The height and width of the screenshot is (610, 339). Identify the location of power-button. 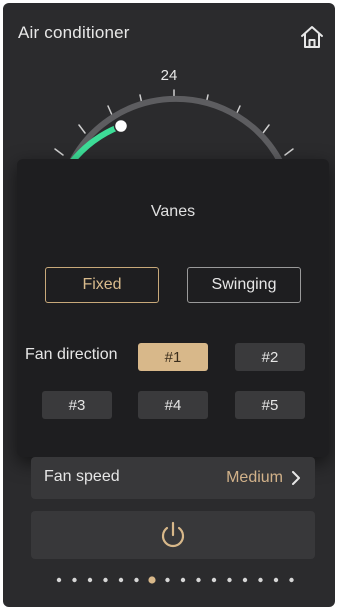
(173, 535).